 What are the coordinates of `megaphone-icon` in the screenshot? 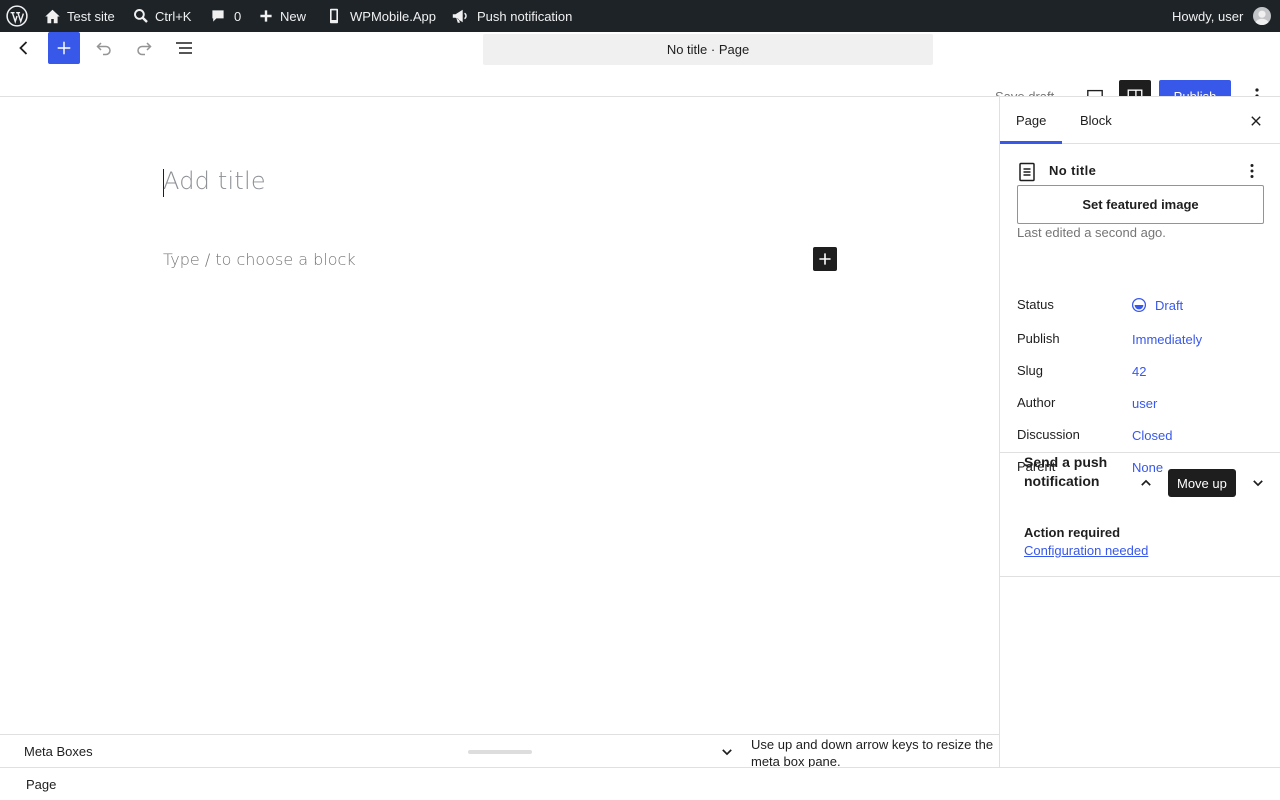 It's located at (459, 16).